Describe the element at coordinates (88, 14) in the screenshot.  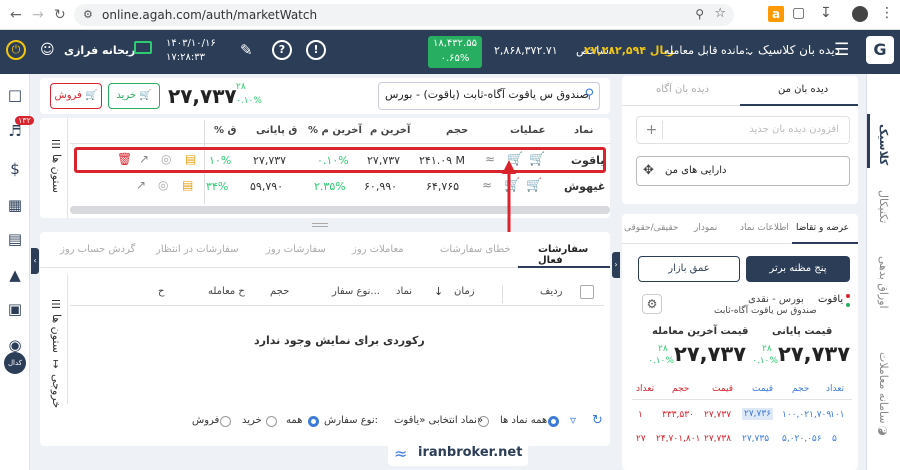
I see `site-info-icon: ⚙` at that location.